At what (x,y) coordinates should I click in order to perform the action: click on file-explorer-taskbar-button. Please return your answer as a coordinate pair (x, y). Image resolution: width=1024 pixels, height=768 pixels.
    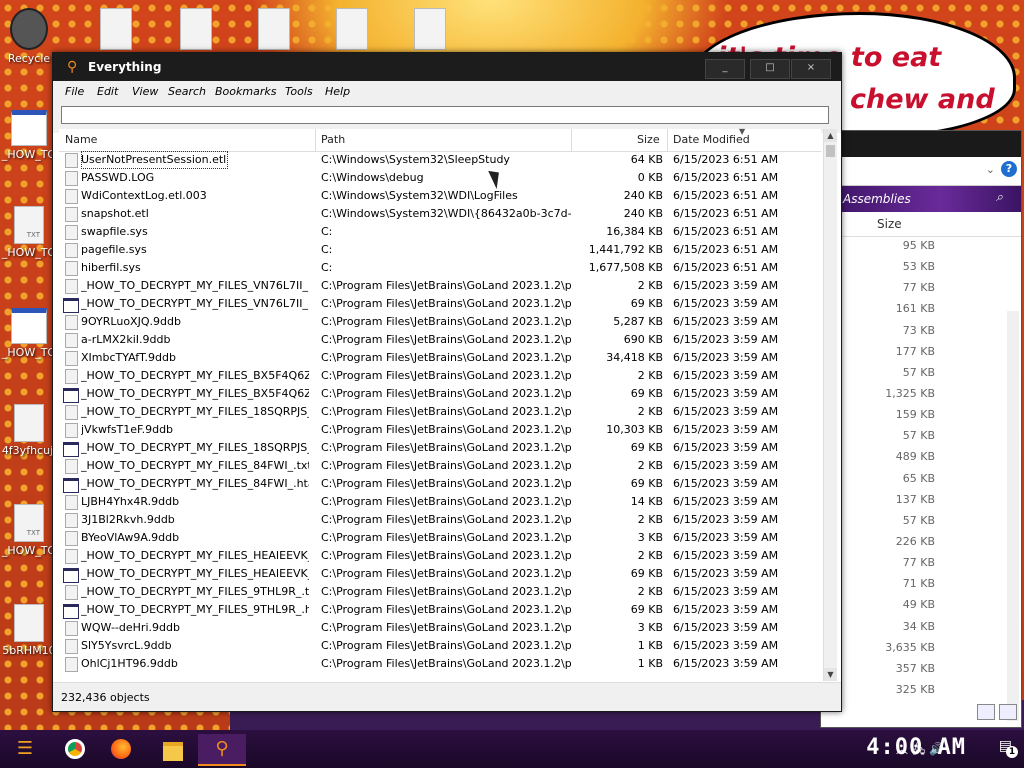
    Looking at the image, I should click on (173, 749).